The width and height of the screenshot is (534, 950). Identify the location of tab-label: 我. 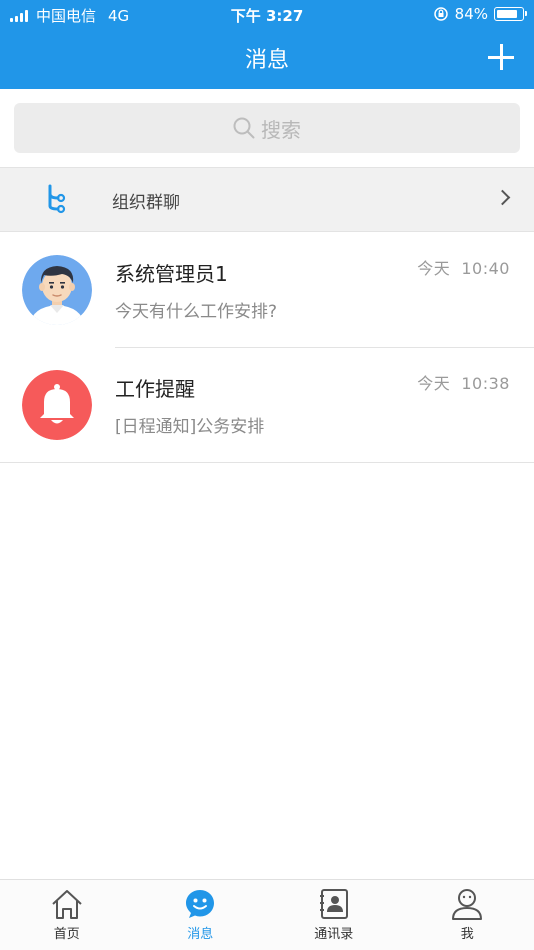
(467, 934).